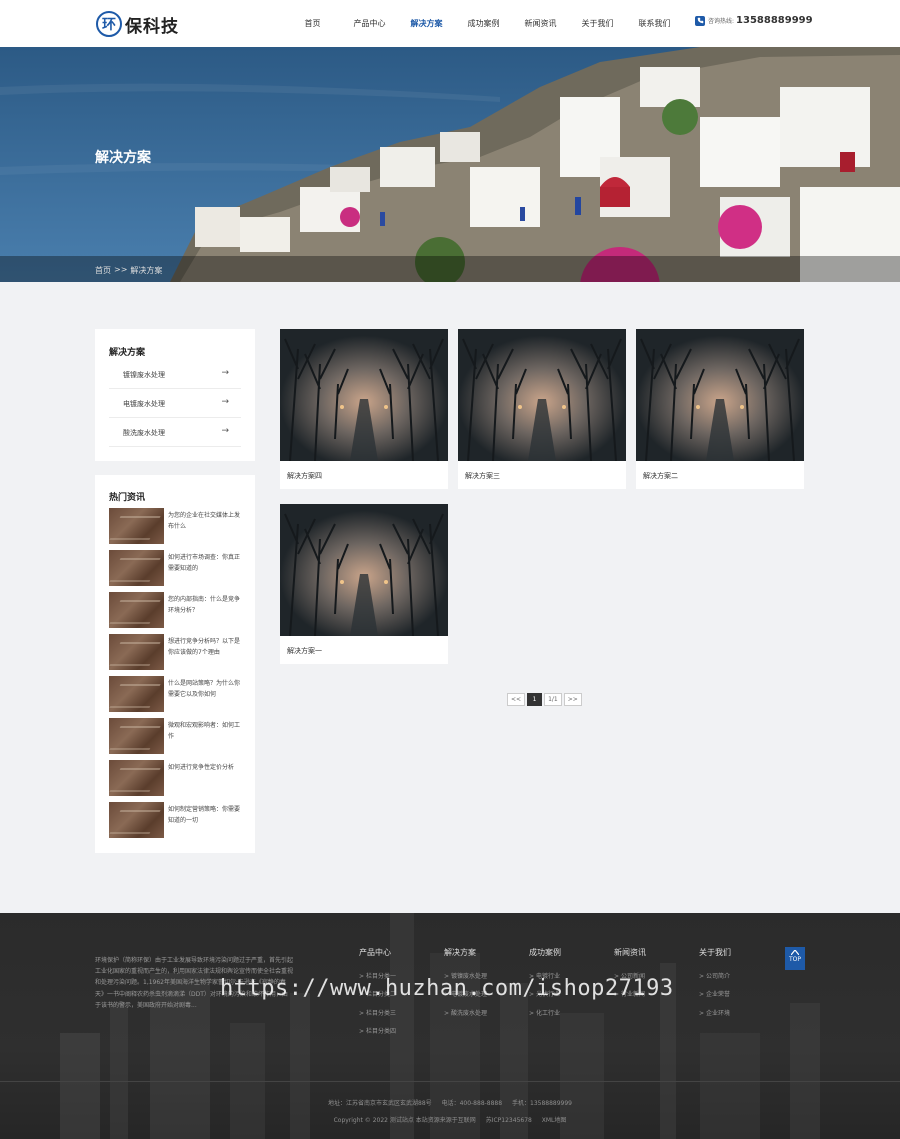  I want to click on news-item: 为您的企业在社交媒体上发布什么, so click(176, 526).